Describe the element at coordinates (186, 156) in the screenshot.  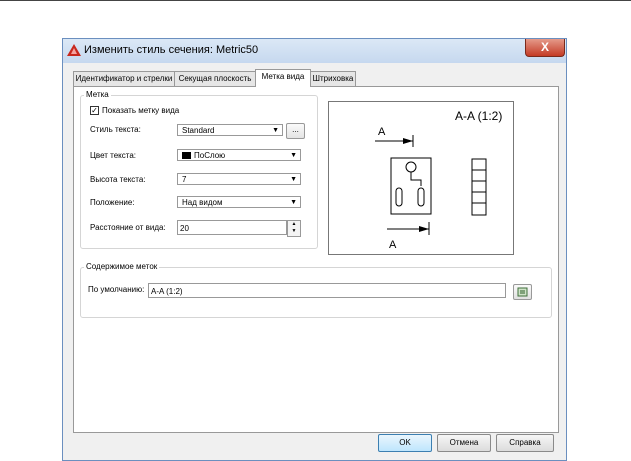
I see `color-swatch` at that location.